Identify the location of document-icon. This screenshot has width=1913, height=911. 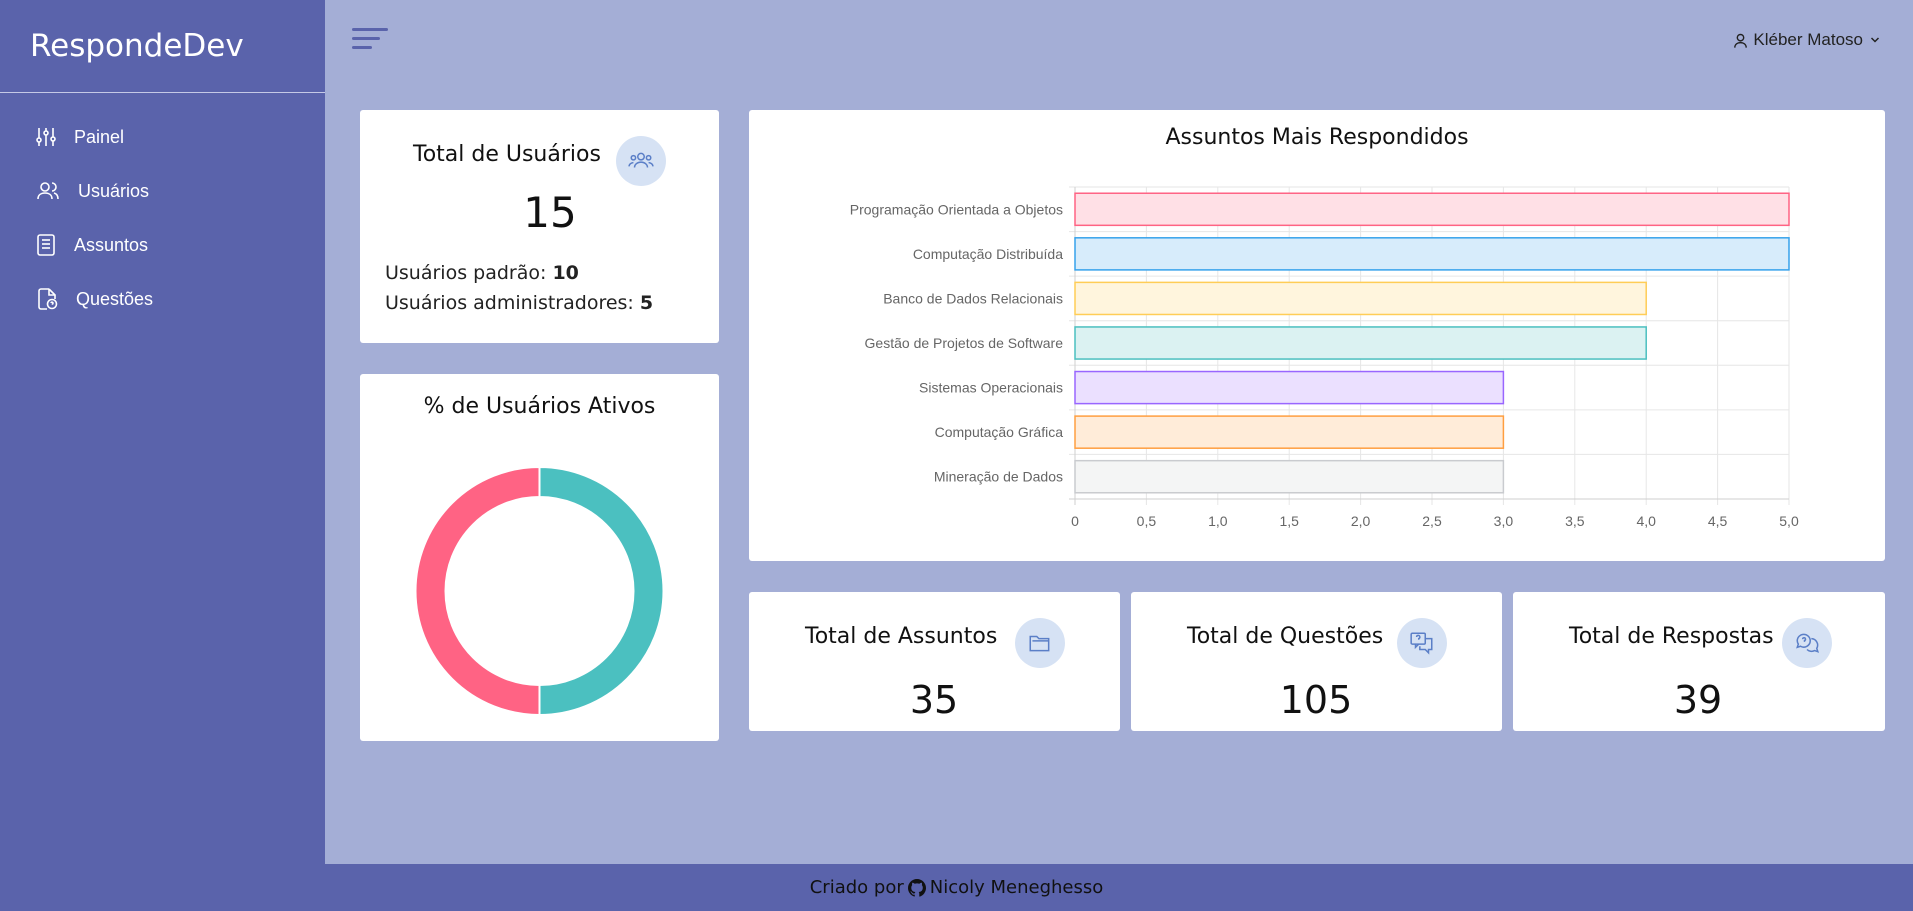
(46, 245).